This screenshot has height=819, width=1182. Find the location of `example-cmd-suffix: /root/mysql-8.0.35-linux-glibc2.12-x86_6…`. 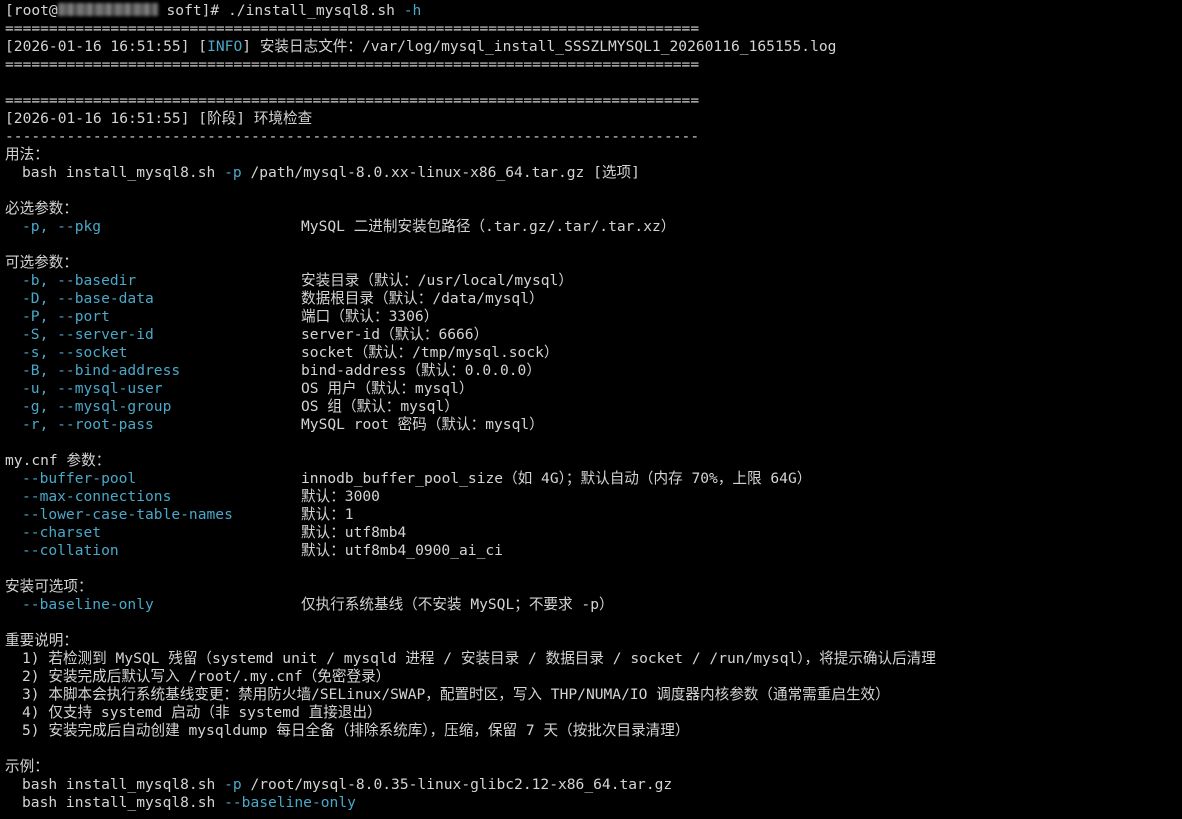

example-cmd-suffix: /root/mysql-8.0.35-linux-glibc2.12-x86_6… is located at coordinates (457, 784).